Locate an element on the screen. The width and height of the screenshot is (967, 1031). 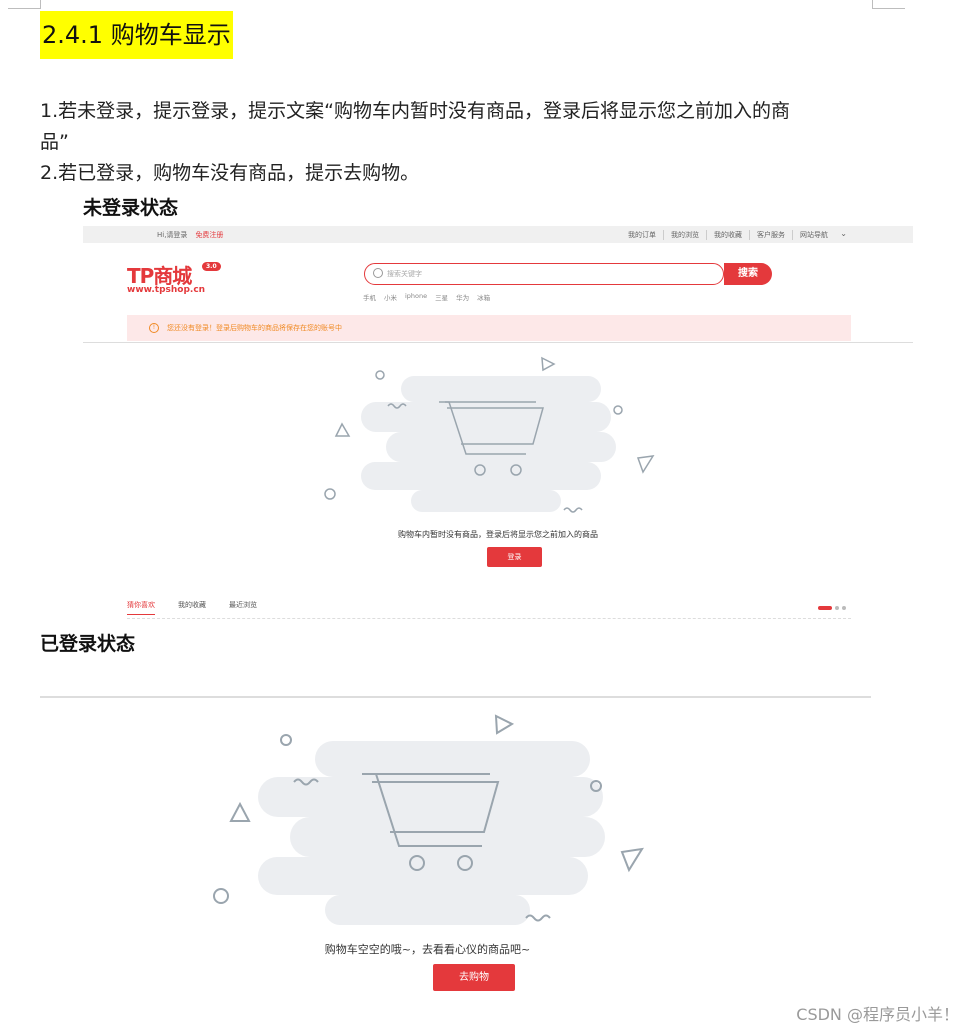
hot-word: iphone is located at coordinates (416, 297).